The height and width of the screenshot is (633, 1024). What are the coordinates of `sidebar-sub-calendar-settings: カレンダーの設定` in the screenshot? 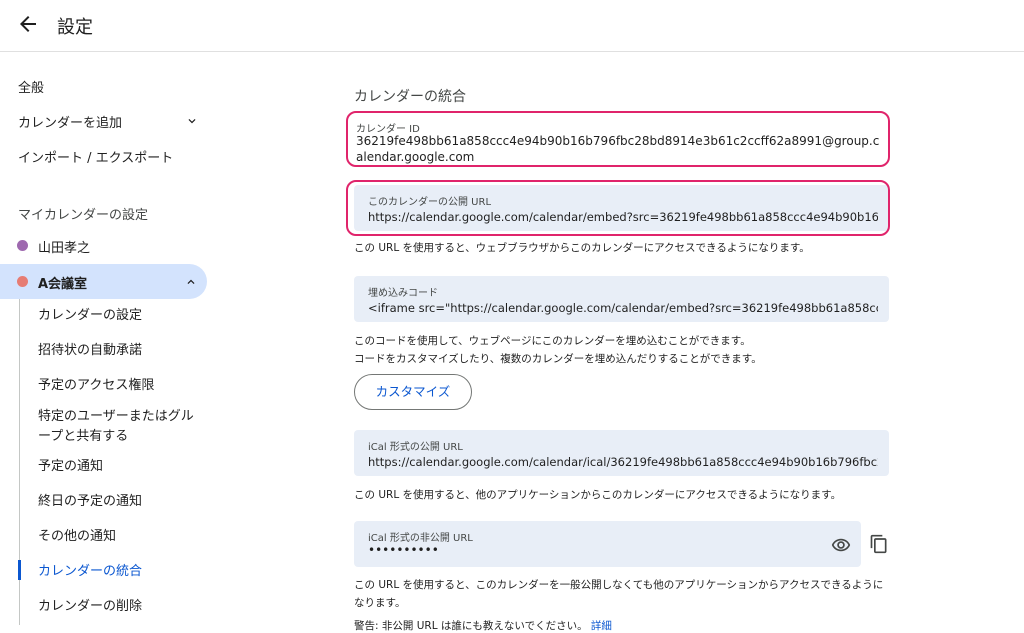 It's located at (90, 316).